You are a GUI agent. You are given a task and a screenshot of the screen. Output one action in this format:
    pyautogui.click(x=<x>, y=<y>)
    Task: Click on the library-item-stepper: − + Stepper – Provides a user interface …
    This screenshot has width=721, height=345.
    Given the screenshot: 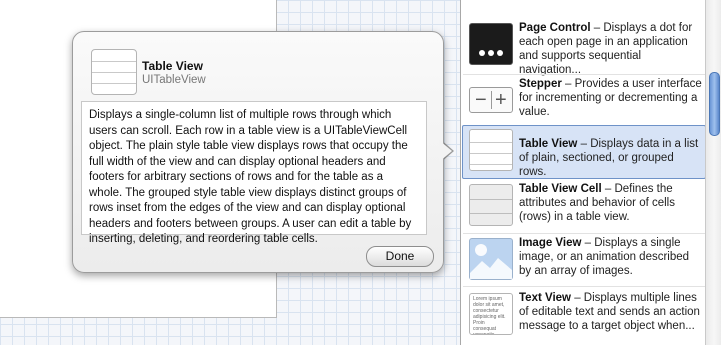 What is the action you would take?
    pyautogui.click(x=584, y=101)
    